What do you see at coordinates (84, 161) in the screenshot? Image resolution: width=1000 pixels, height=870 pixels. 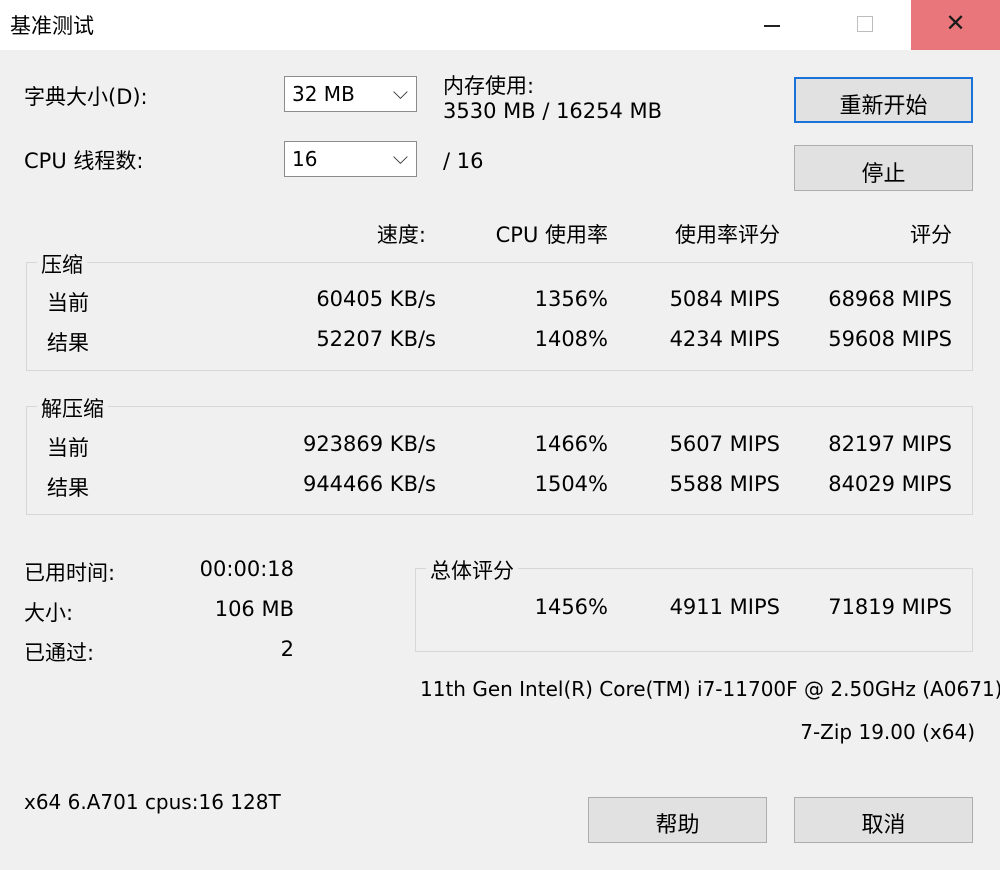 I see `cpu-threads-label: CPU 线程数:` at bounding box center [84, 161].